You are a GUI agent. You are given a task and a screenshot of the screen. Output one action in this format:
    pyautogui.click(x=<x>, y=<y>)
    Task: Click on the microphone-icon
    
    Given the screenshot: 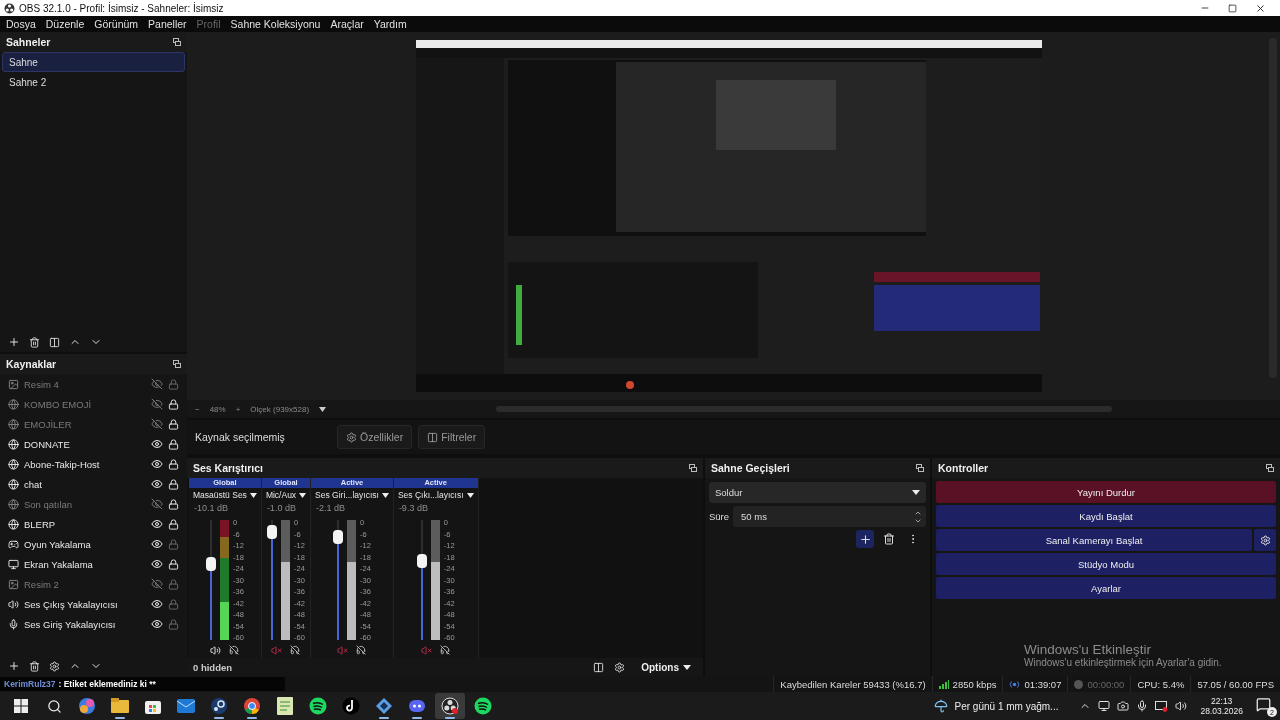 What is the action you would take?
    pyautogui.click(x=1142, y=706)
    